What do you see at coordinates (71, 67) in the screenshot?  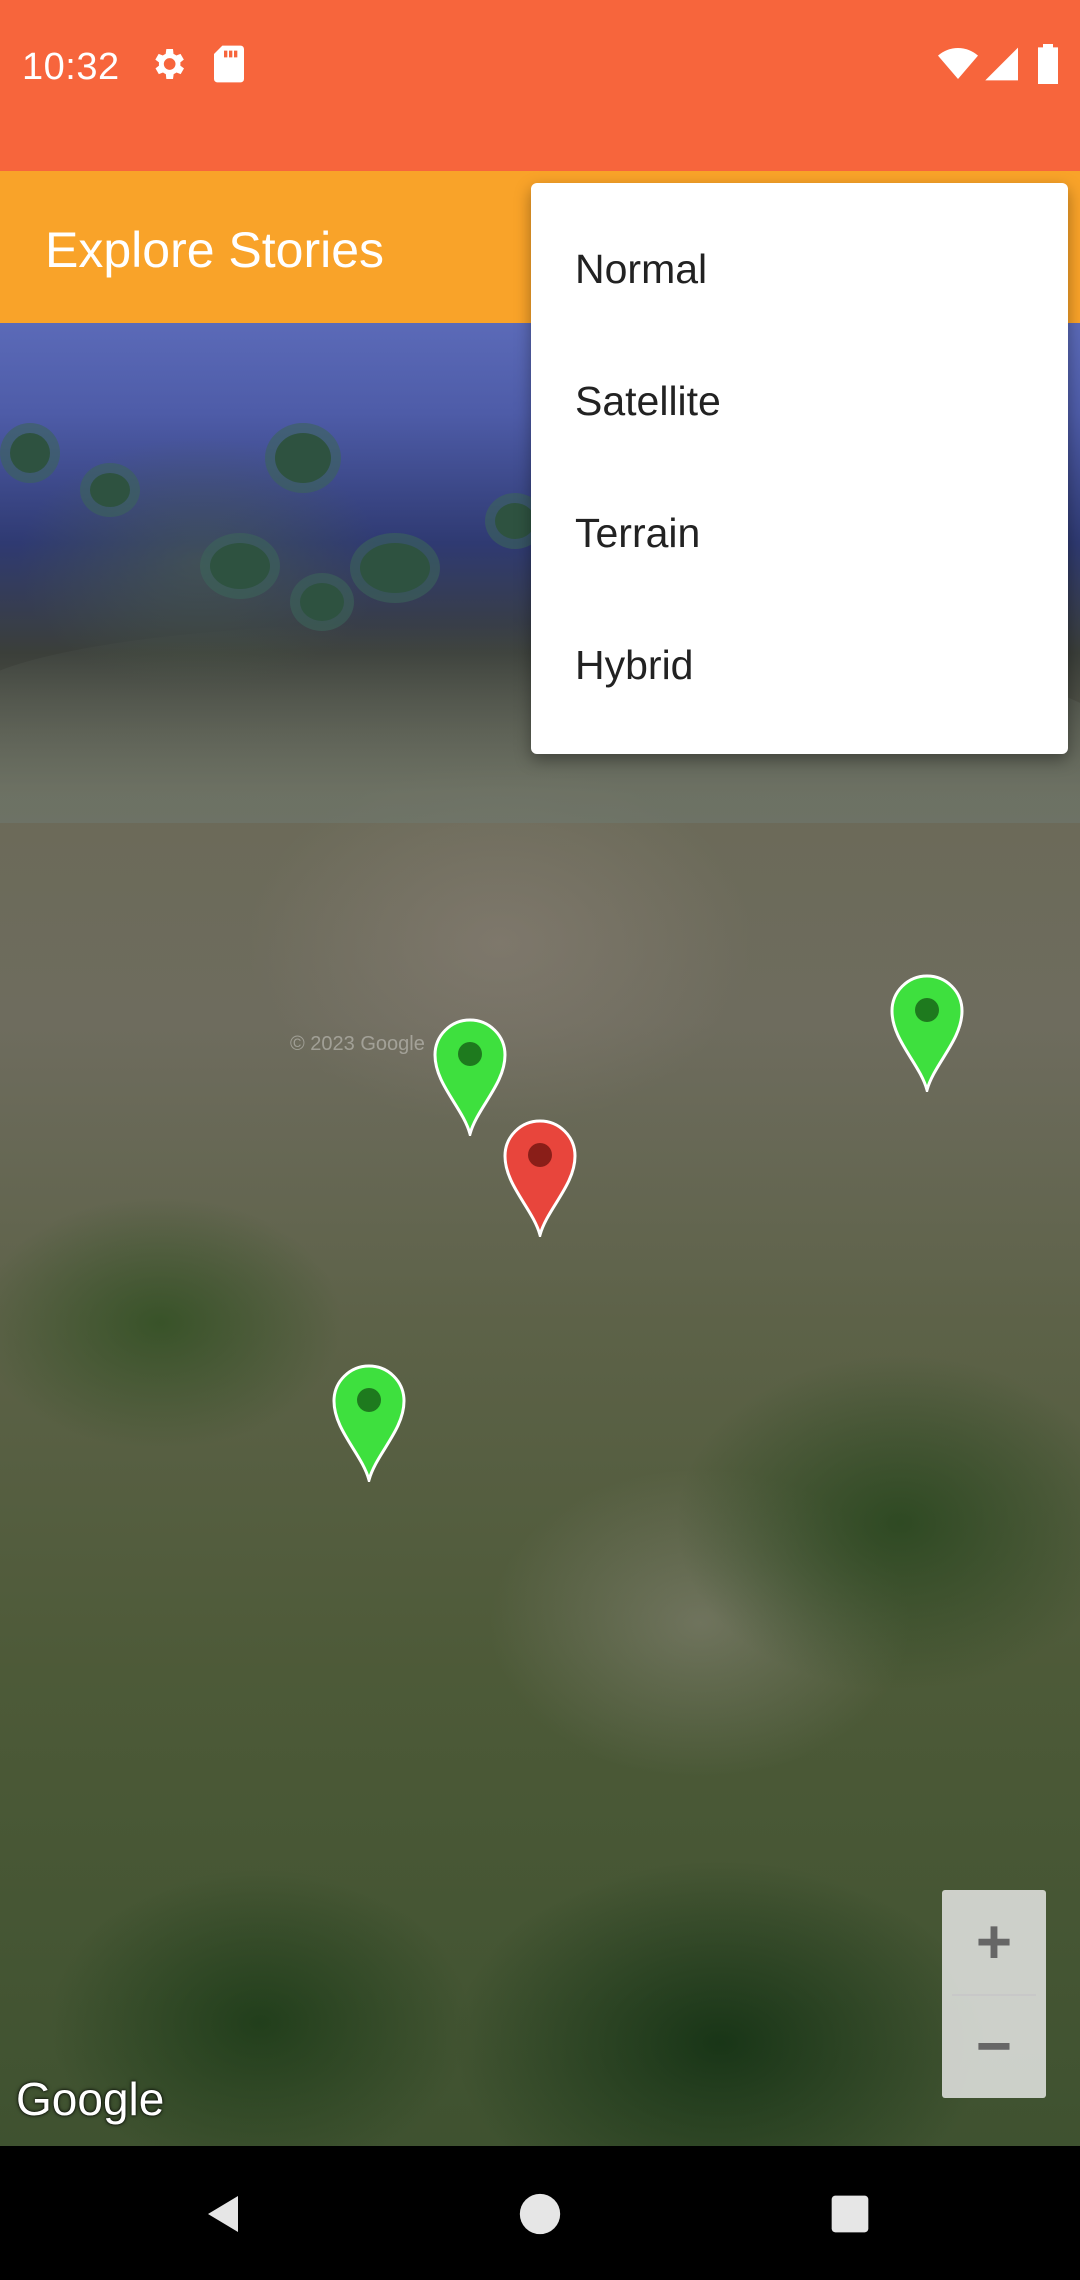 I see `status-time: 10:32` at bounding box center [71, 67].